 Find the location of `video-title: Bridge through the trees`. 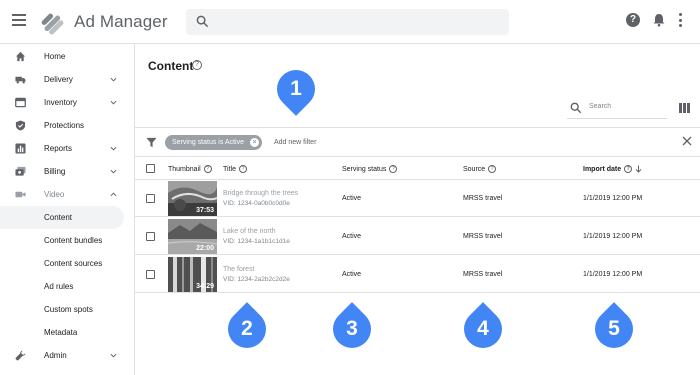

video-title: Bridge through the trees is located at coordinates (260, 193).